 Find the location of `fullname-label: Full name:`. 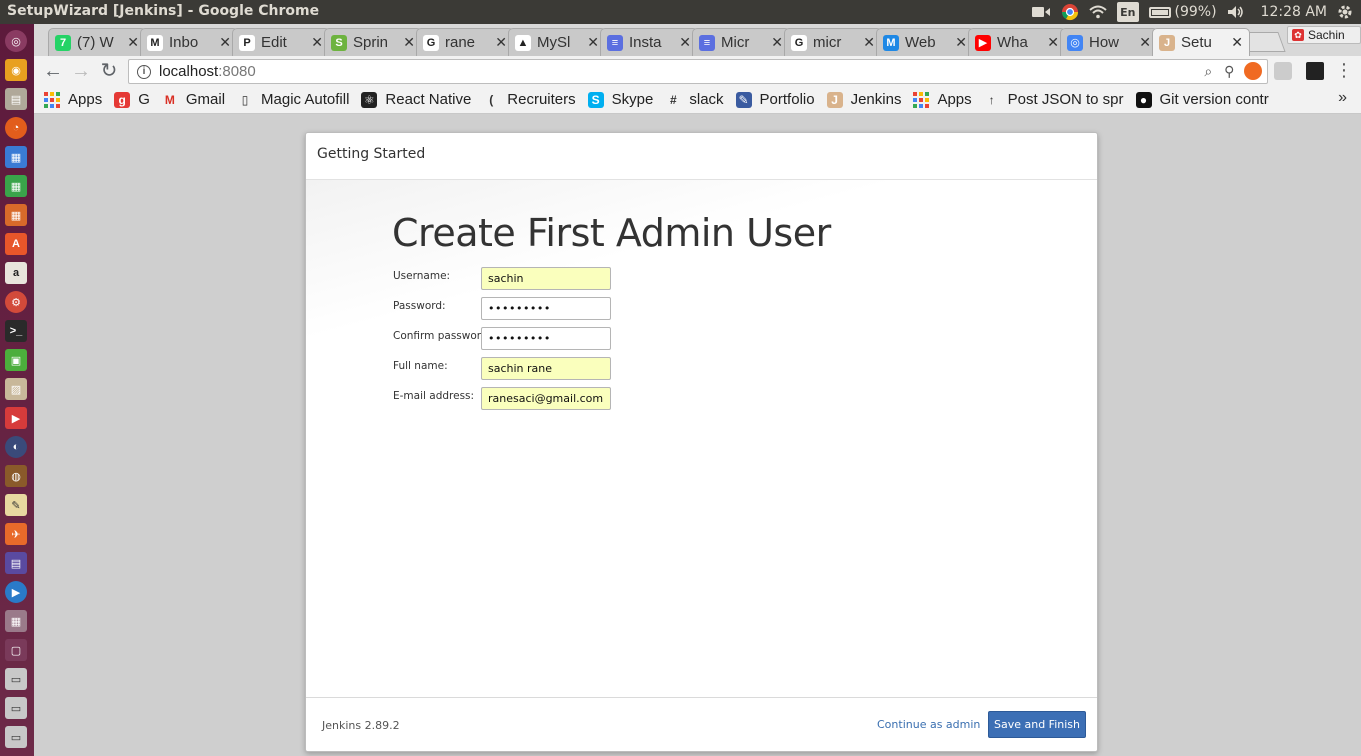

fullname-label: Full name: is located at coordinates (420, 366).